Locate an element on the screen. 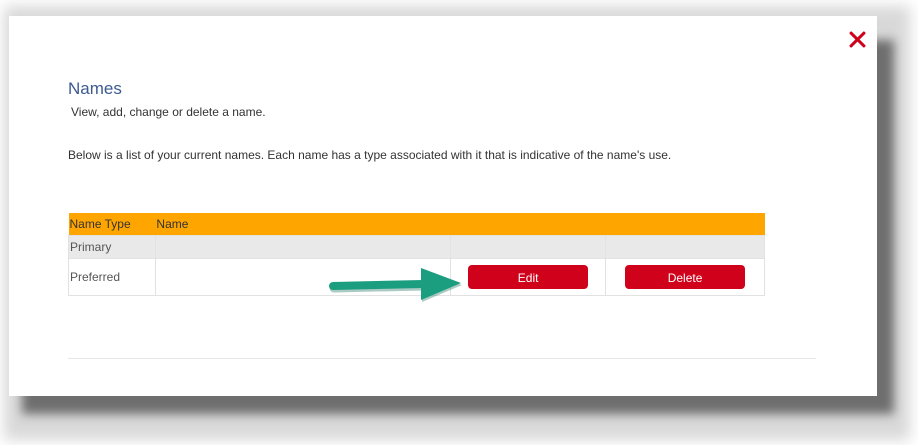 Image resolution: width=918 pixels, height=445 pixels. dialog-subtitle: View, add, change or delete a name. is located at coordinates (168, 112).